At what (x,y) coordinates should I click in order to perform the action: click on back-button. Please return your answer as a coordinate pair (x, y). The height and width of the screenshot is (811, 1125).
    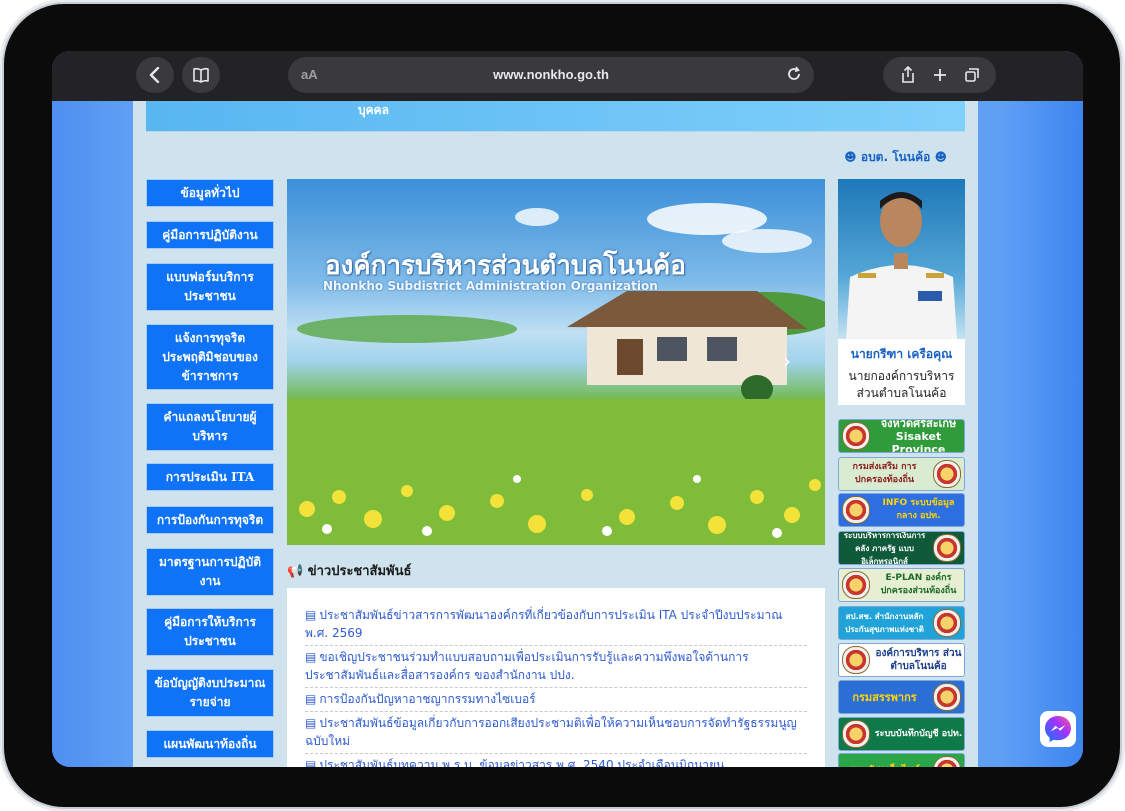
    Looking at the image, I should click on (155, 75).